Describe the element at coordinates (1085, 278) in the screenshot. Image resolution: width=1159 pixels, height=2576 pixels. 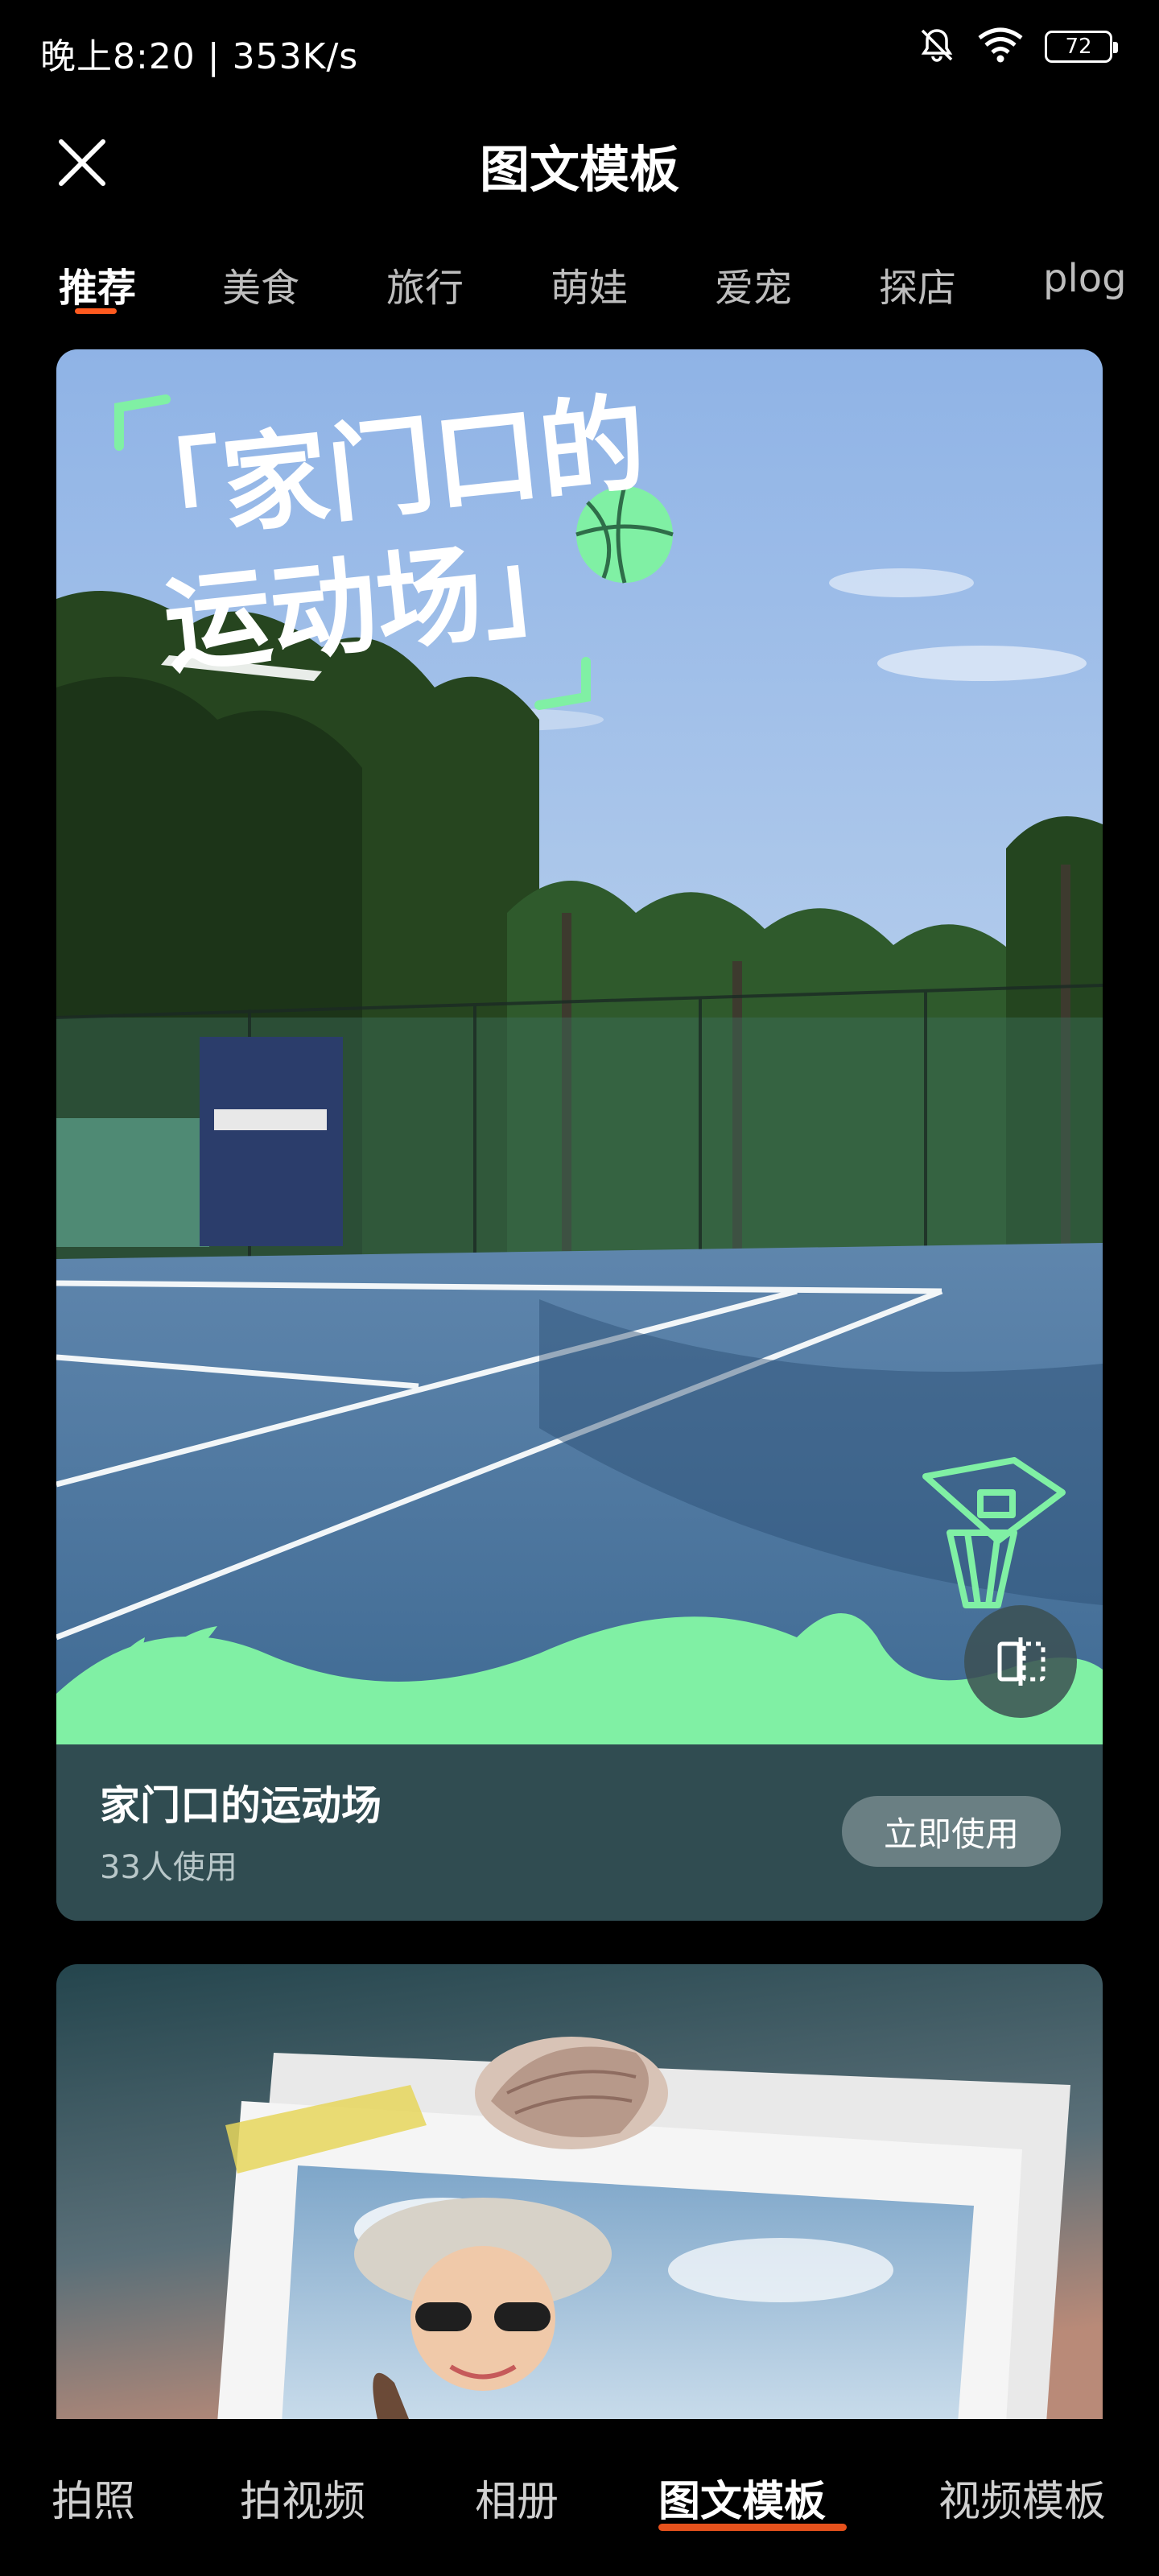
I see `tab-plog: plog` at that location.